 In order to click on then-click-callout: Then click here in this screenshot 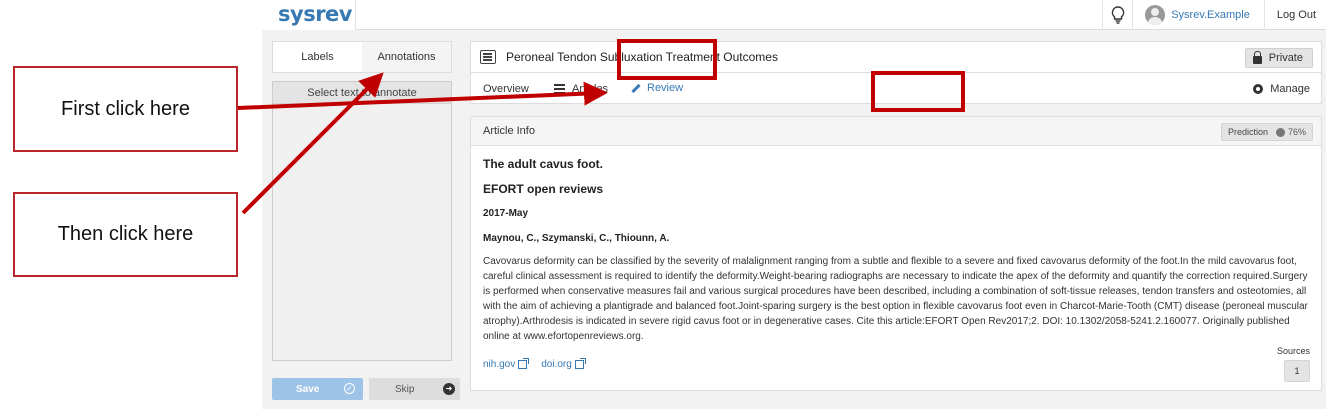, I will do `click(125, 234)`.